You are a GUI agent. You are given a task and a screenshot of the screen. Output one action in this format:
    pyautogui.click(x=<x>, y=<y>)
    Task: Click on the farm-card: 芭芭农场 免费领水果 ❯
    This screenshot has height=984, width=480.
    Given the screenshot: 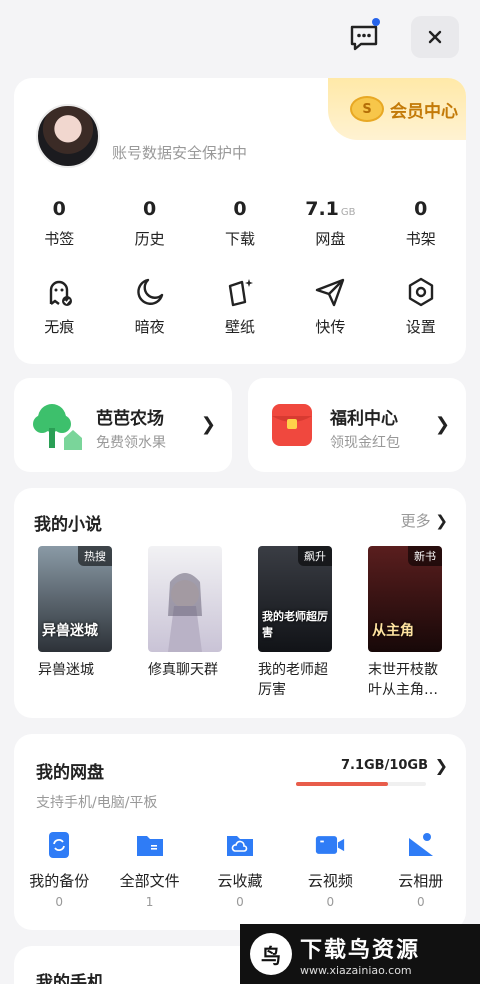 What is the action you would take?
    pyautogui.click(x=123, y=425)
    